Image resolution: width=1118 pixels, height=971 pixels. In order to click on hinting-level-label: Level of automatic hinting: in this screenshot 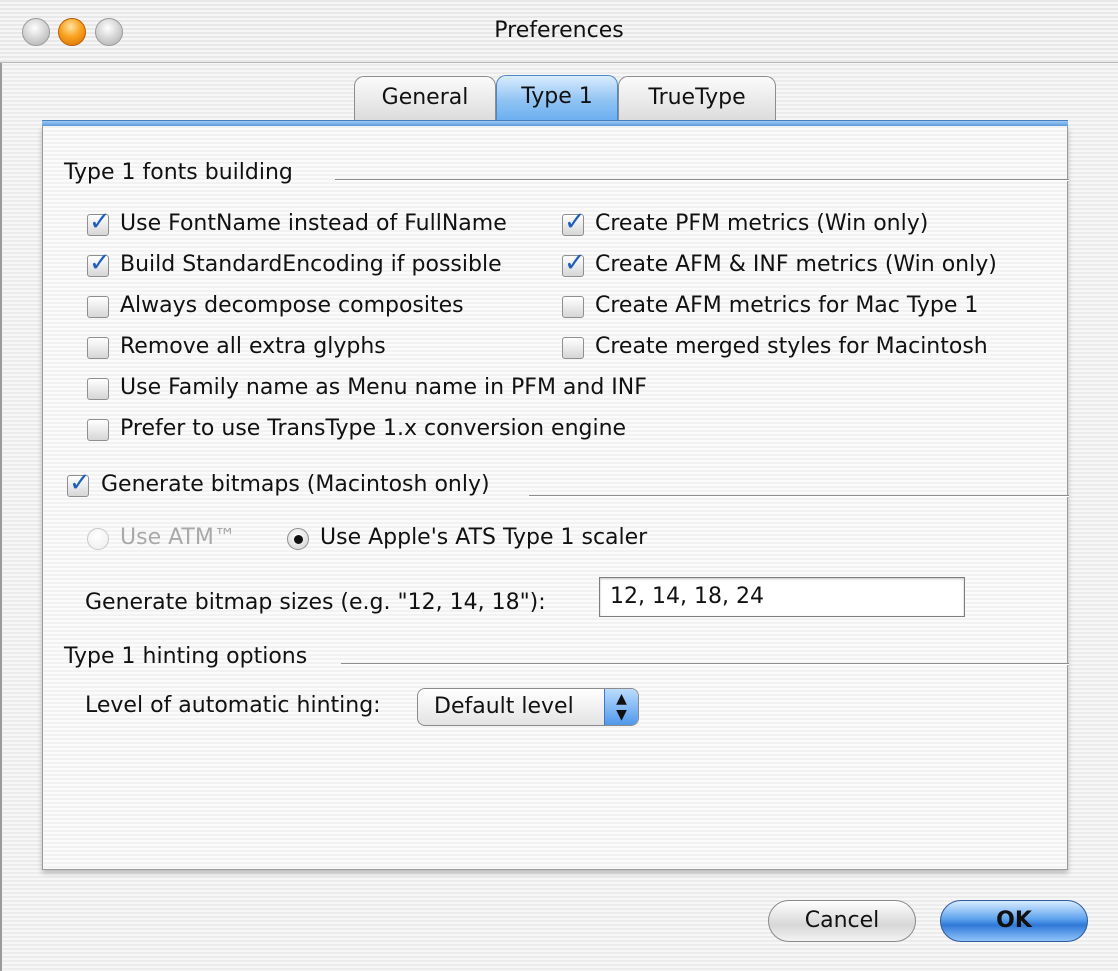, I will do `click(233, 705)`.